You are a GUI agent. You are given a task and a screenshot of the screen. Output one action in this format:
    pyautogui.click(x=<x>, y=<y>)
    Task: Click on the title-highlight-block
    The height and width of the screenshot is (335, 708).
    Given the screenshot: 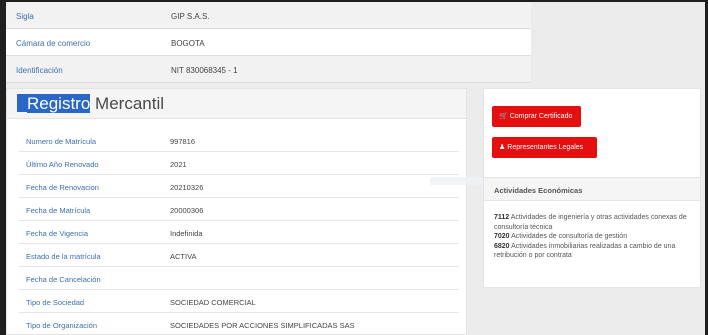 What is the action you would take?
    pyautogui.click(x=22, y=103)
    